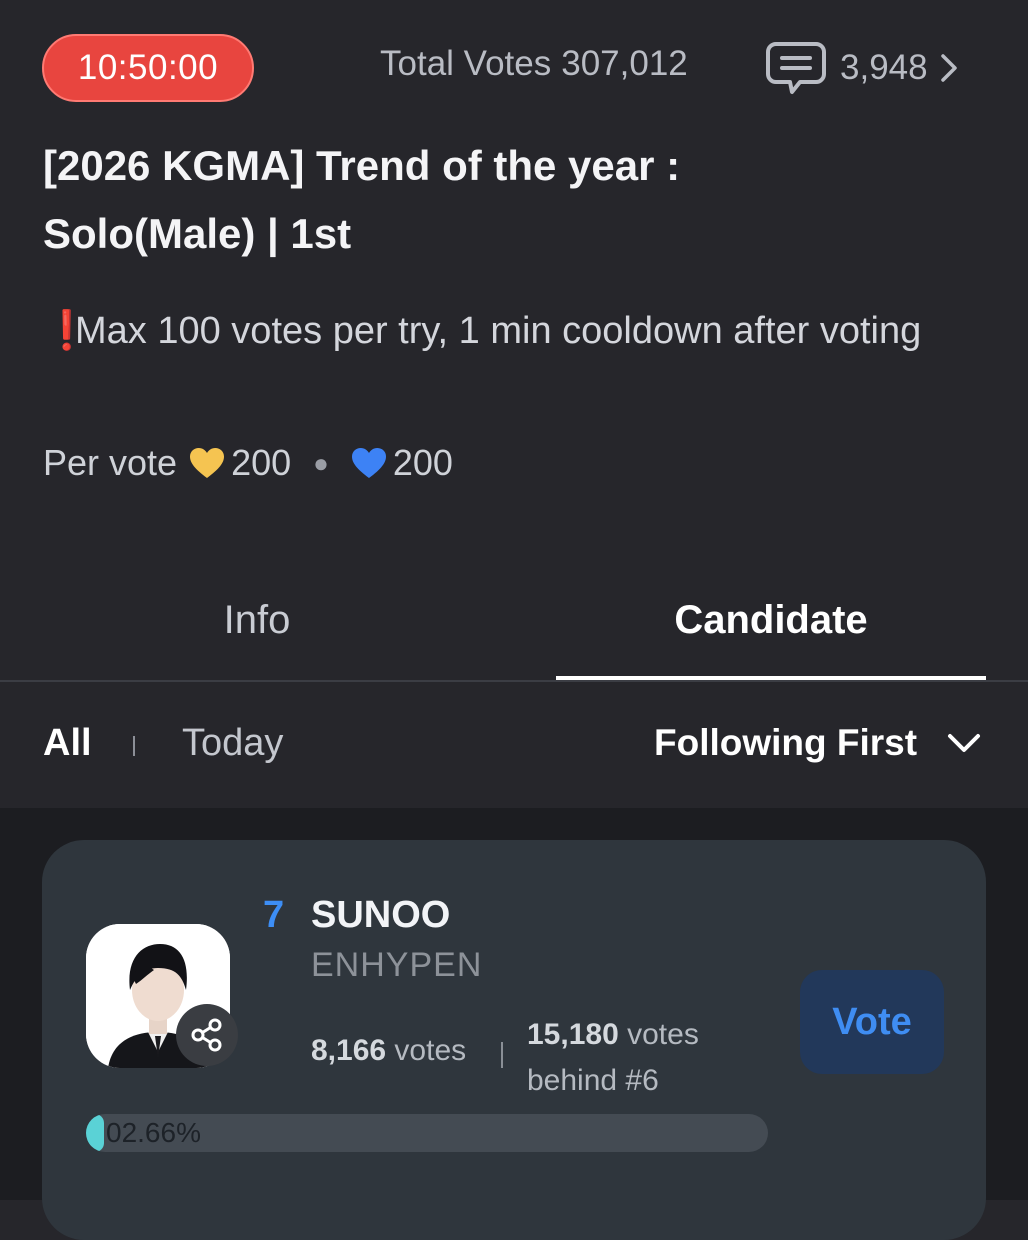 This screenshot has height=1240, width=1028. I want to click on tab-candidate: Candidate, so click(771, 620).